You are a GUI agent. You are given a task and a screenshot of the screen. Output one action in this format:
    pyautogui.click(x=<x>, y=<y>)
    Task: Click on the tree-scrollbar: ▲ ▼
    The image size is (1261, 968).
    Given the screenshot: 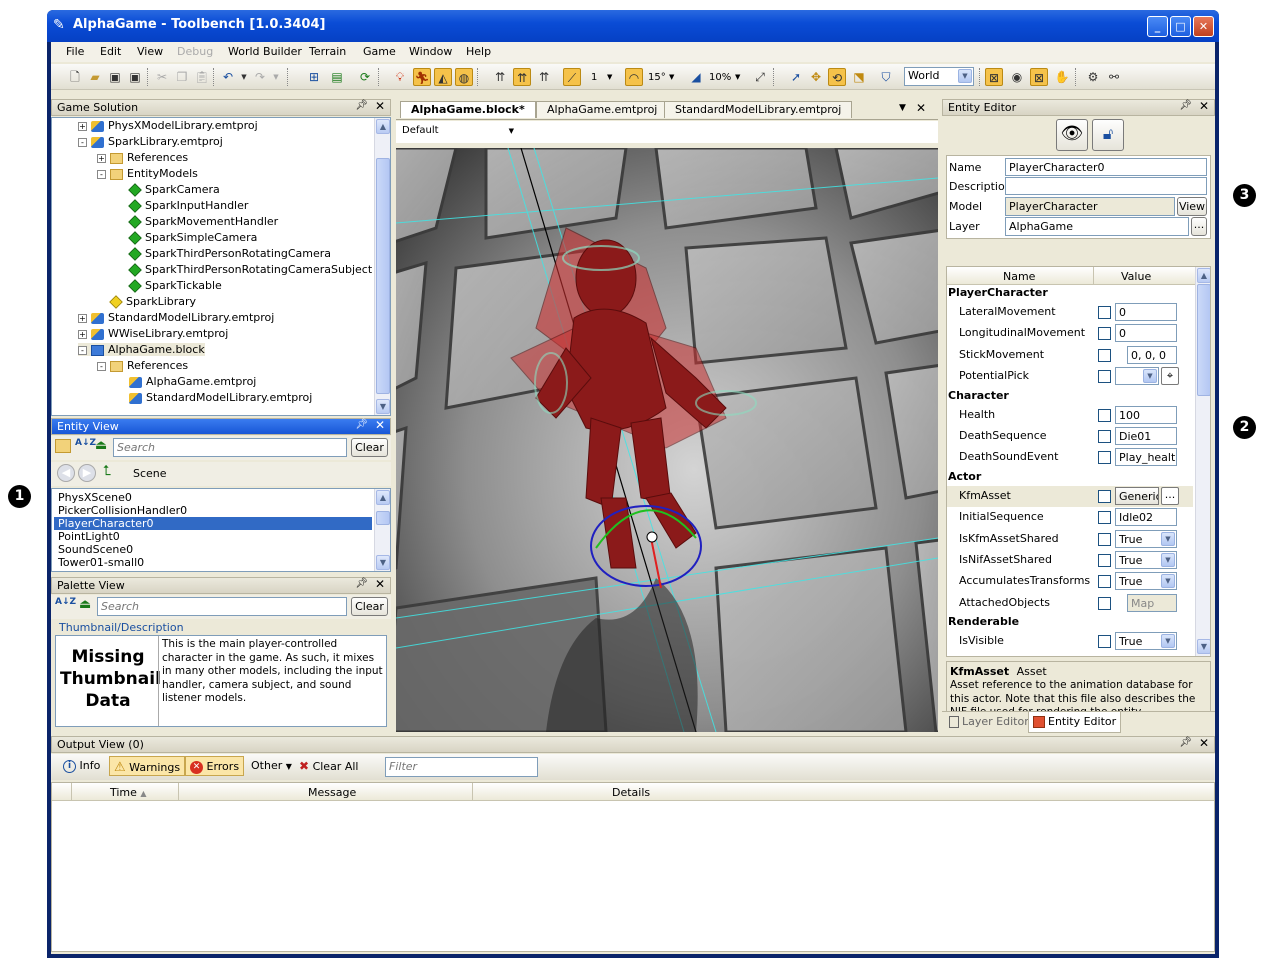 What is the action you would take?
    pyautogui.click(x=382, y=266)
    